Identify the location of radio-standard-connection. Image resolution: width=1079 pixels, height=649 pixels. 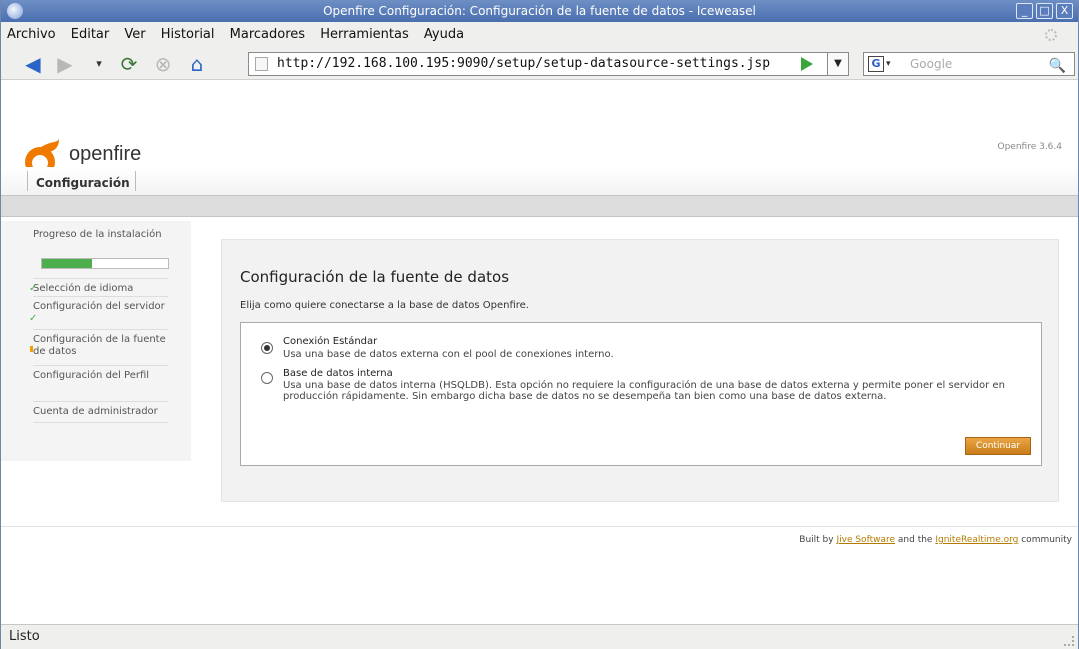
(267, 348).